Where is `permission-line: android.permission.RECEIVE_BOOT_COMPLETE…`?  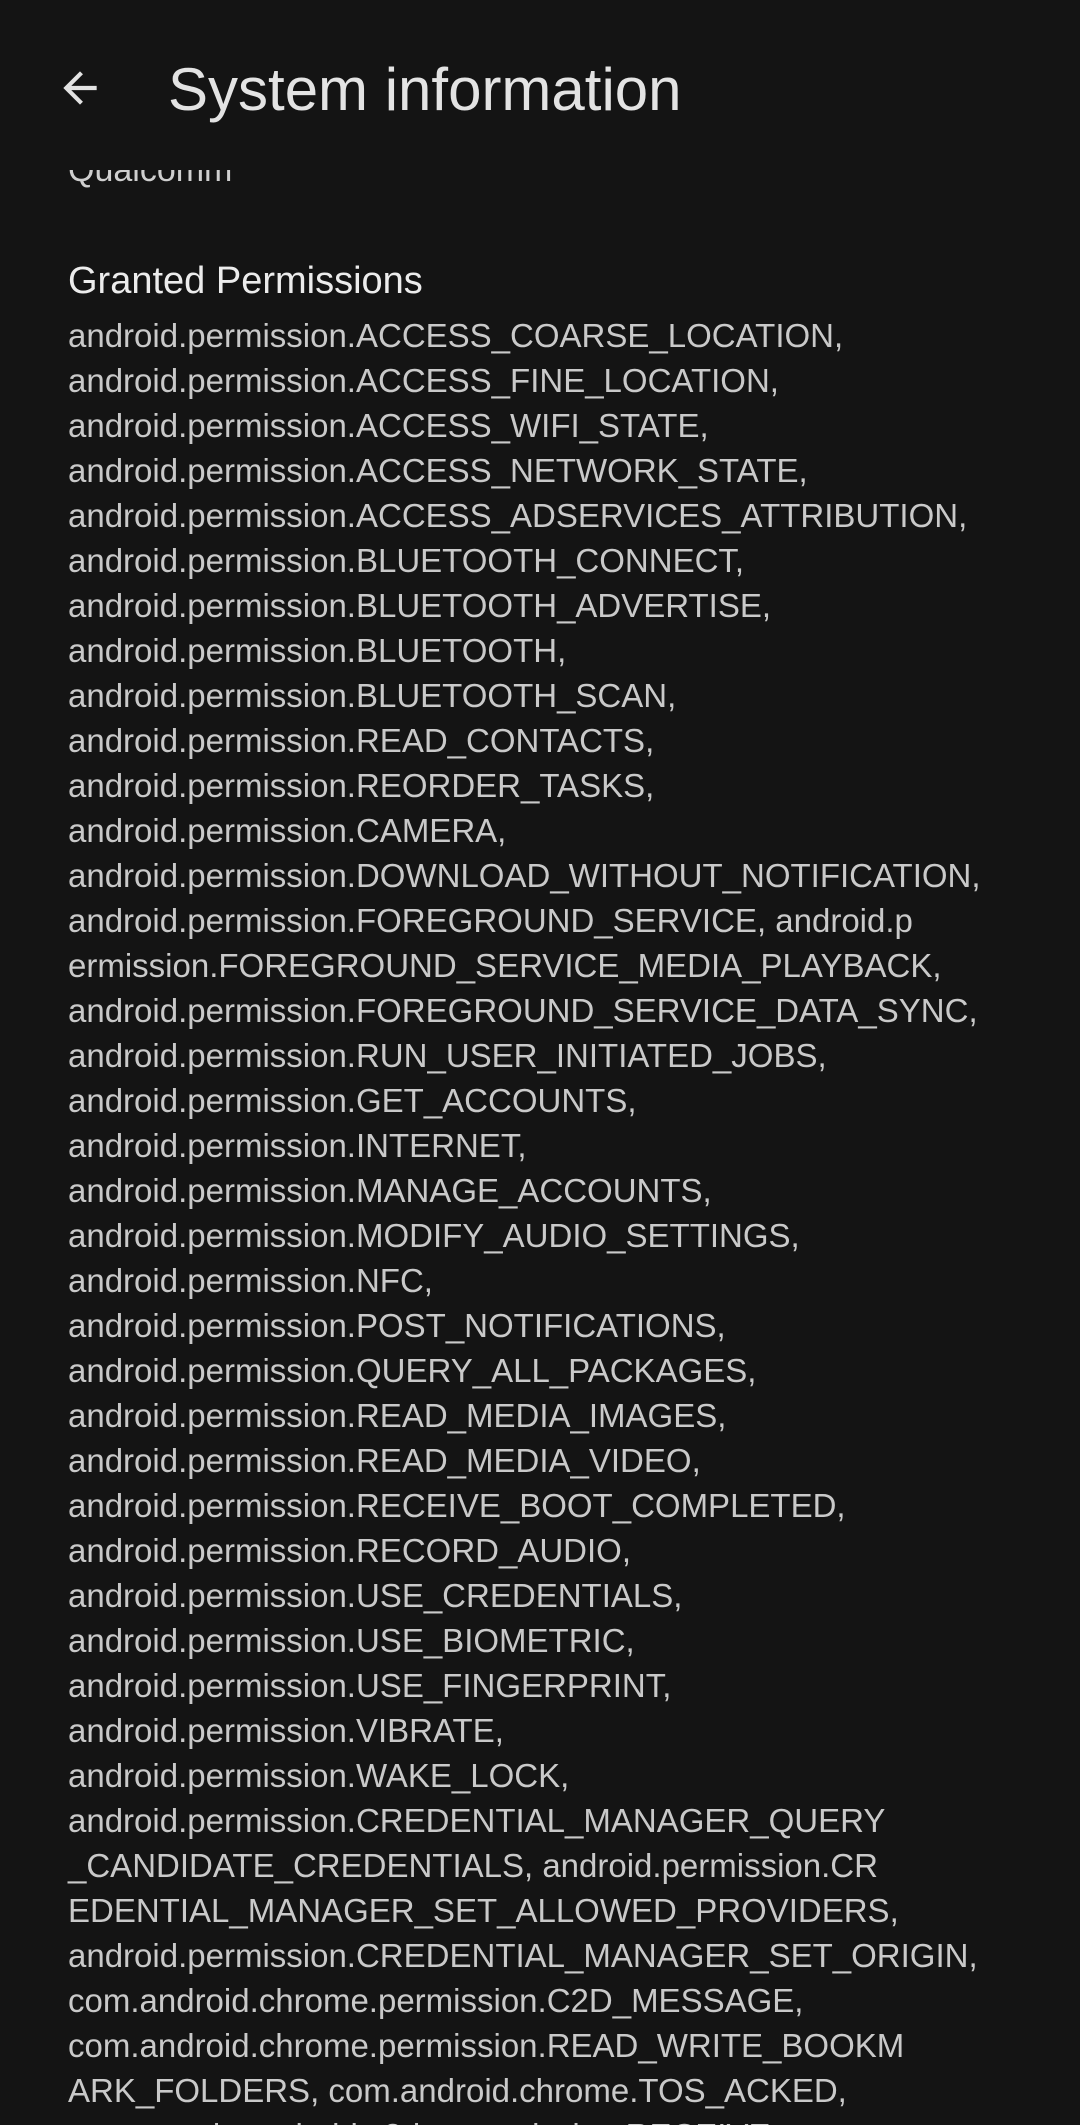
permission-line: android.permission.RECEIVE_BOOT_COMPLETE… is located at coordinates (457, 1505).